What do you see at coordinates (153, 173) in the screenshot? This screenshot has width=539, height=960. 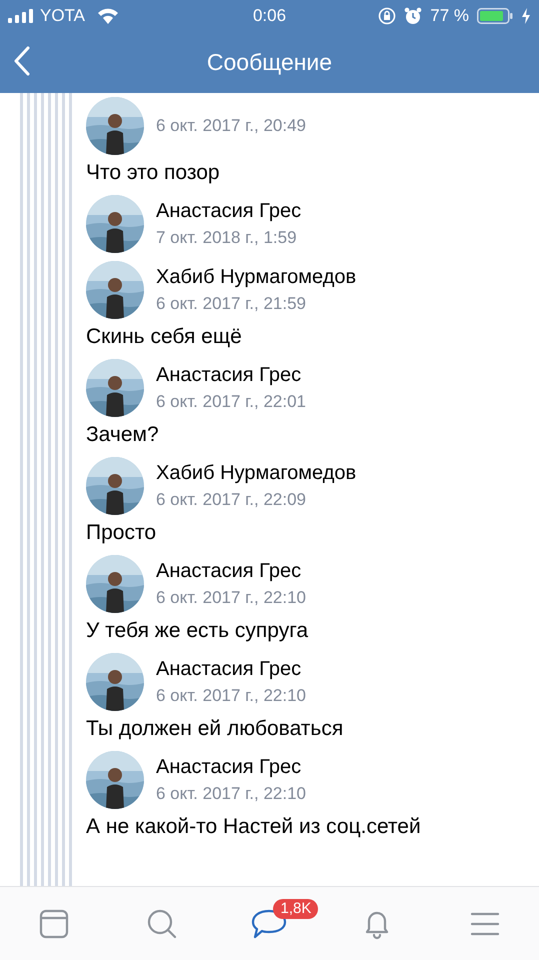 I see `message-text: Что это позор` at bounding box center [153, 173].